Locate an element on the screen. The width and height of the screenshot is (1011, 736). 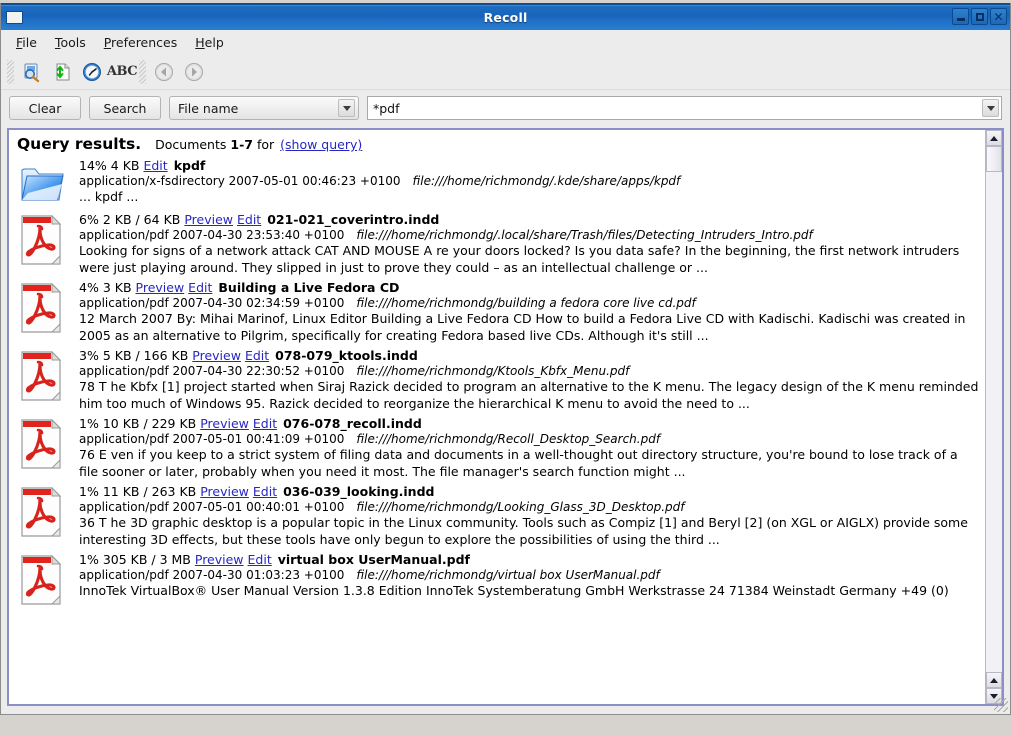
result-title: 078-079_ktools.indd is located at coordinates (346, 355).